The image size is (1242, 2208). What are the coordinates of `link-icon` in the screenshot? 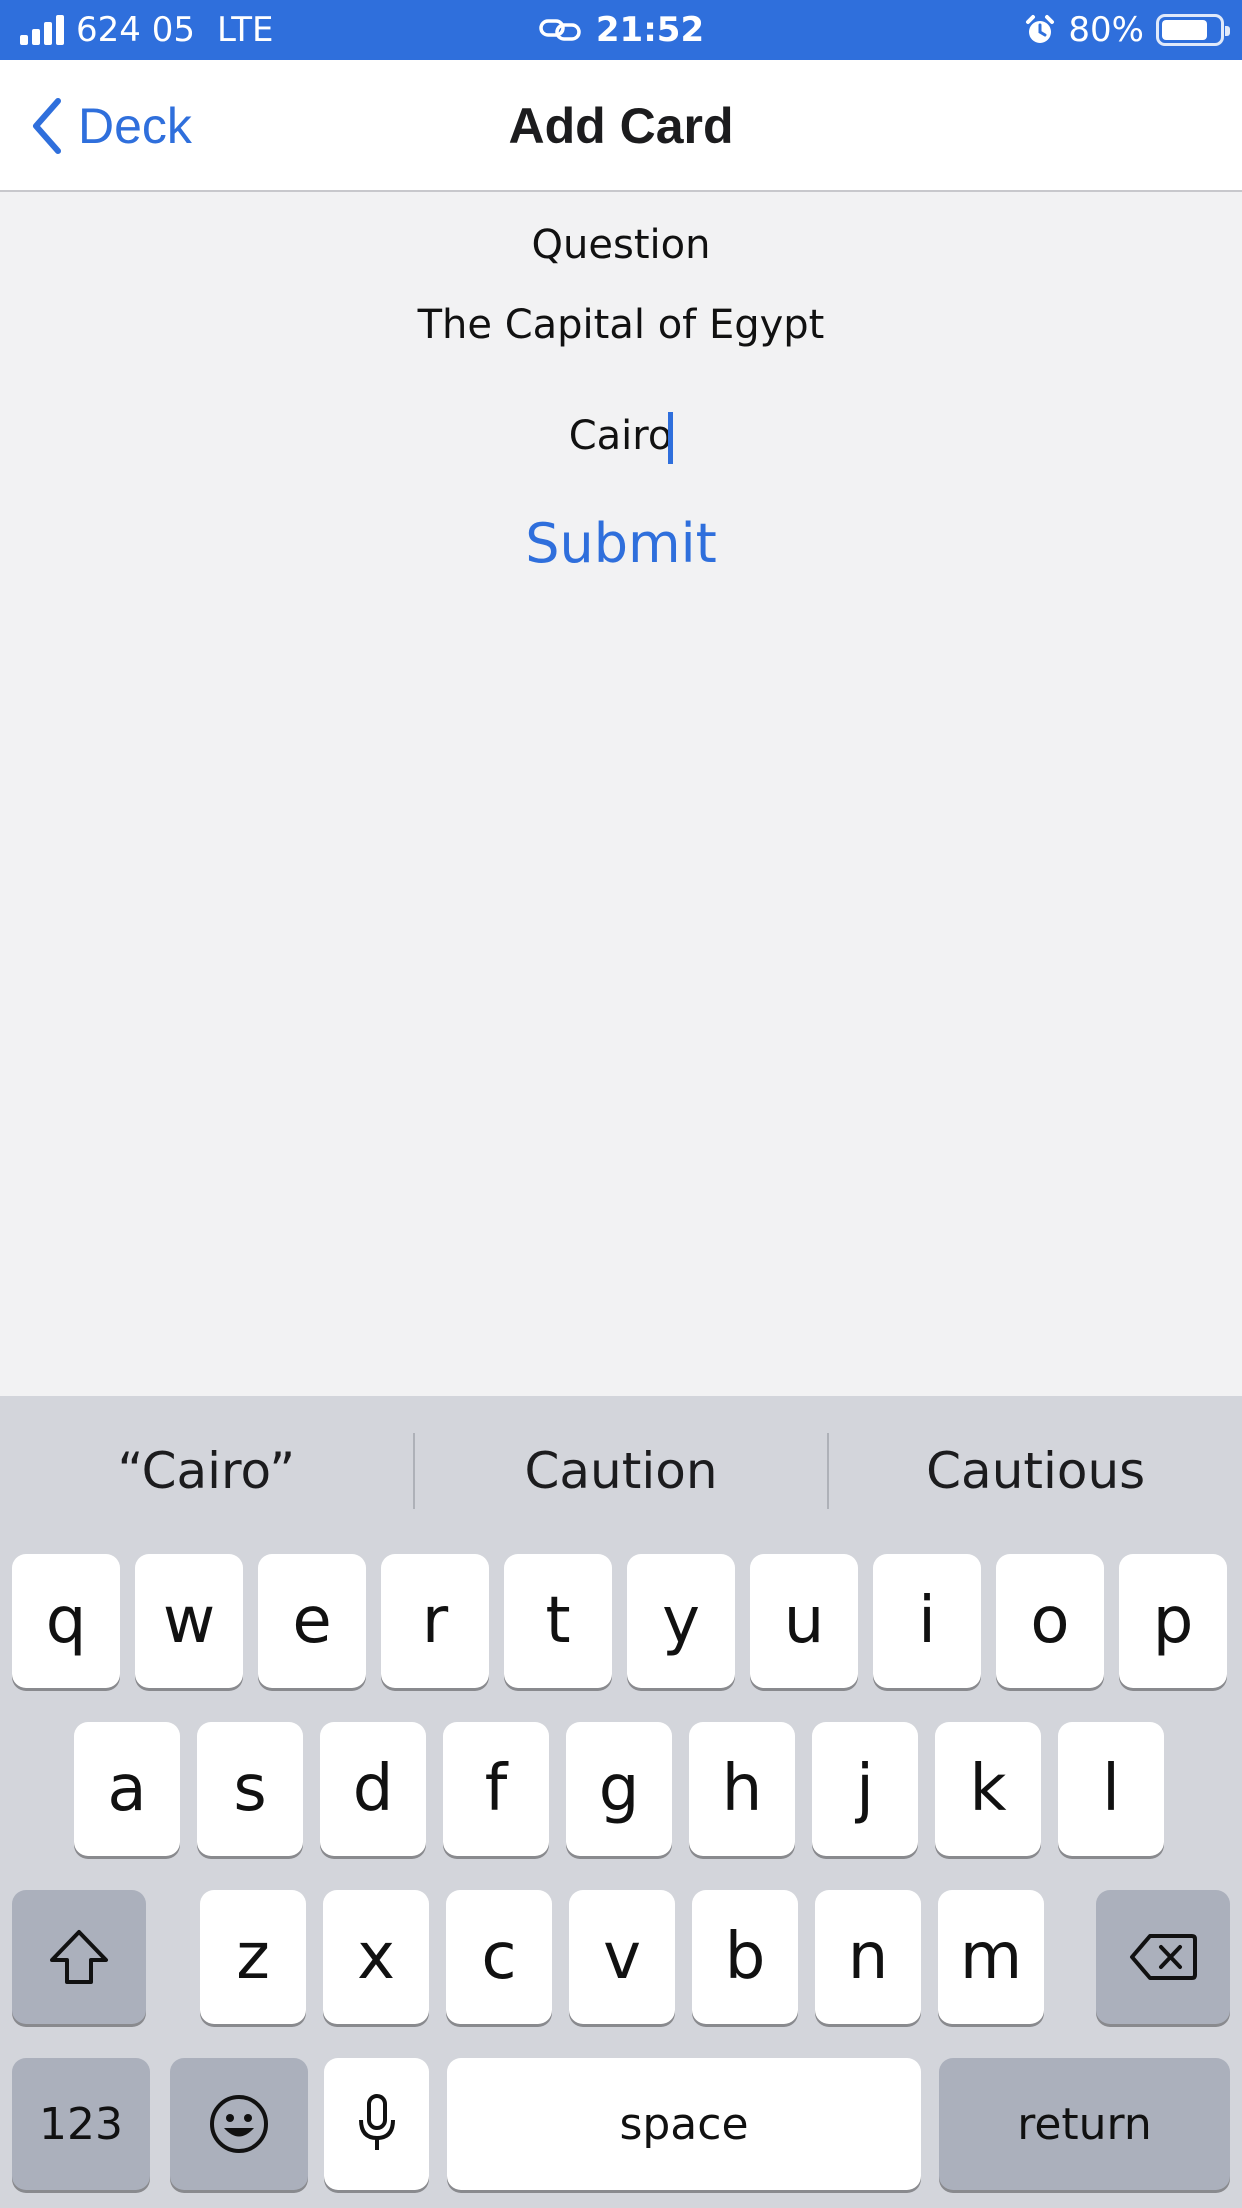 It's located at (560, 30).